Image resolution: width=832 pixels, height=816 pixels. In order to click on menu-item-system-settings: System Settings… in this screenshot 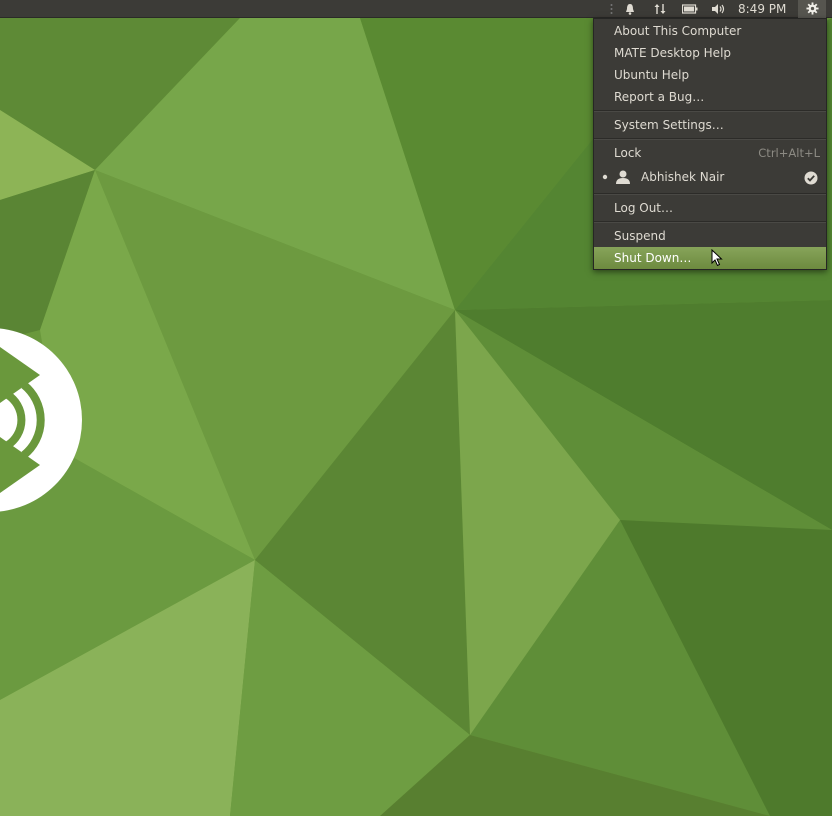, I will do `click(710, 125)`.